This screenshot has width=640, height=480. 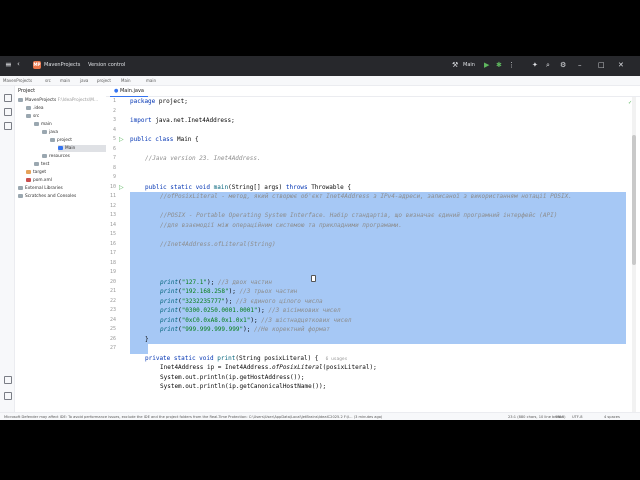 What do you see at coordinates (621, 65) in the screenshot?
I see `close-icon: ✕` at bounding box center [621, 65].